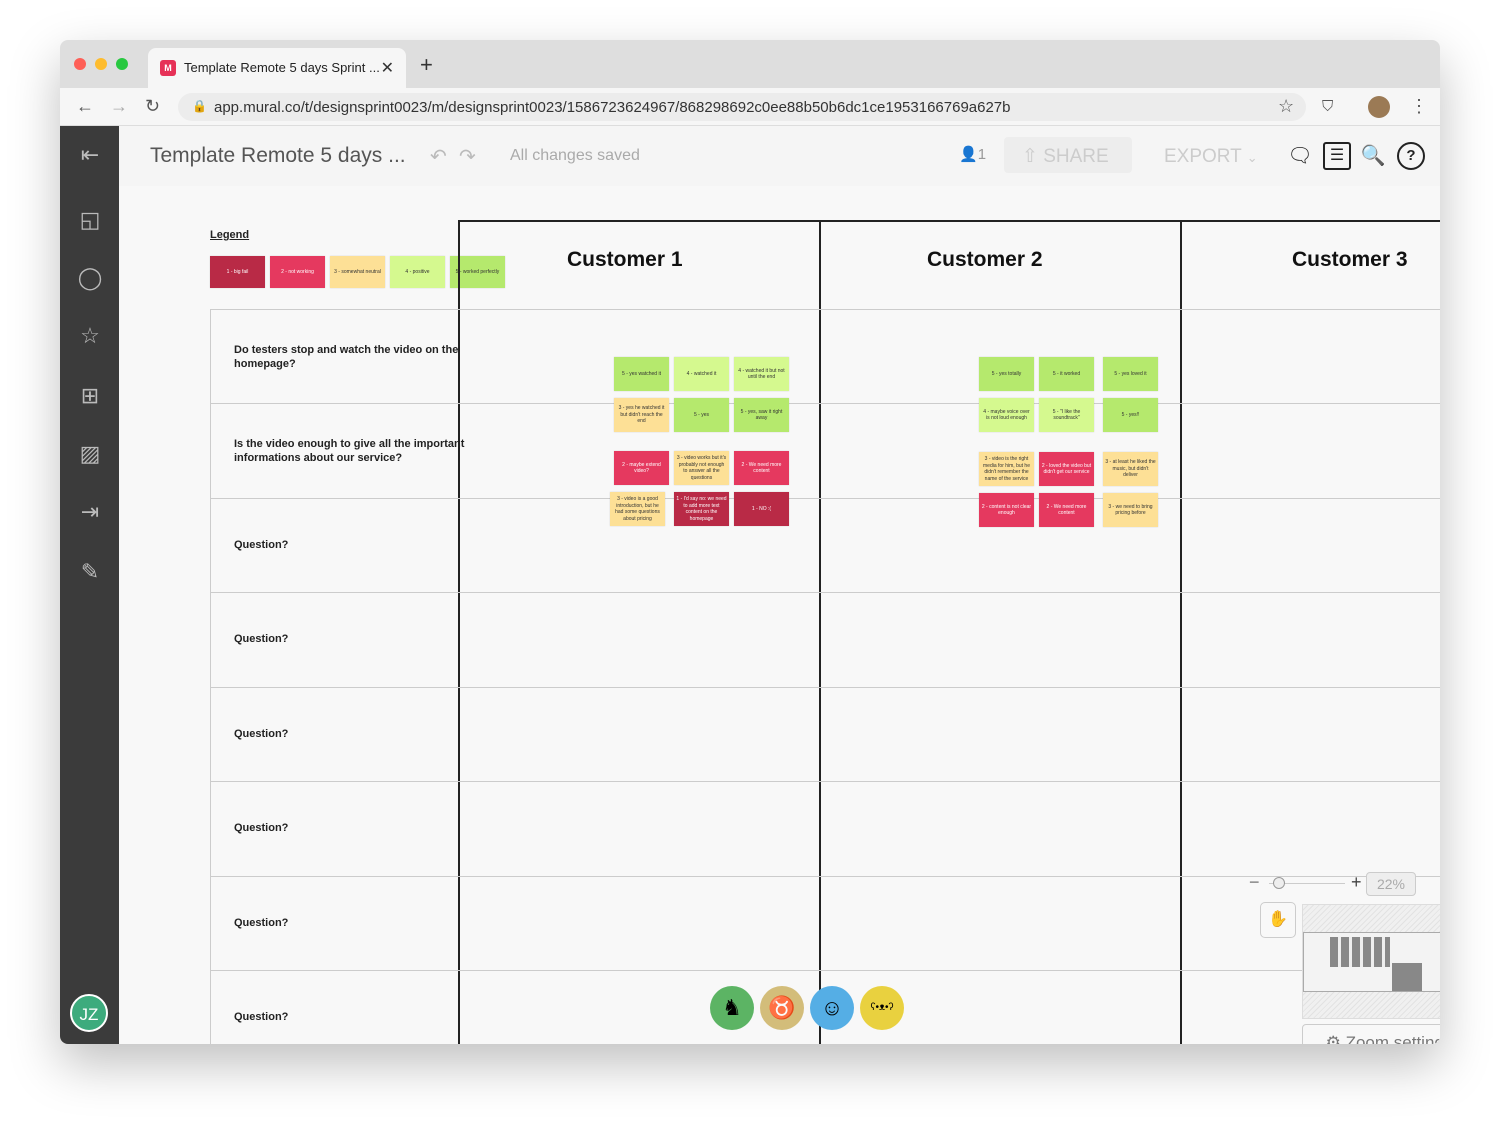  I want to click on bookmark-star-icon: ☆, so click(1286, 106).